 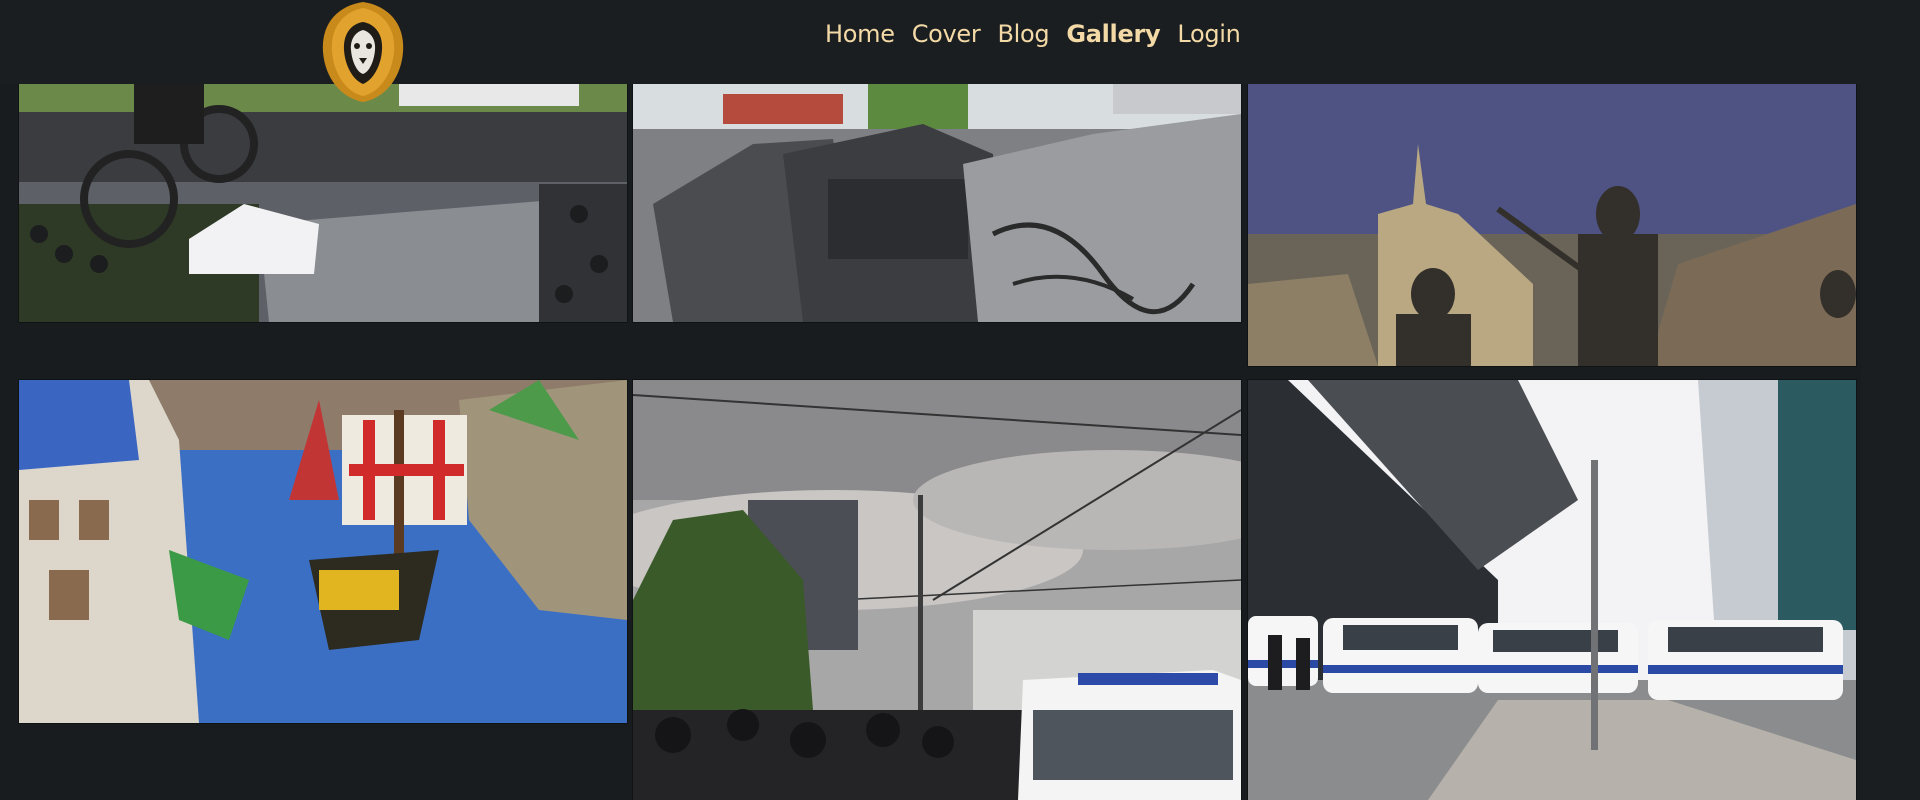 I want to click on photo-band-mosaic, so click(x=1552, y=225).